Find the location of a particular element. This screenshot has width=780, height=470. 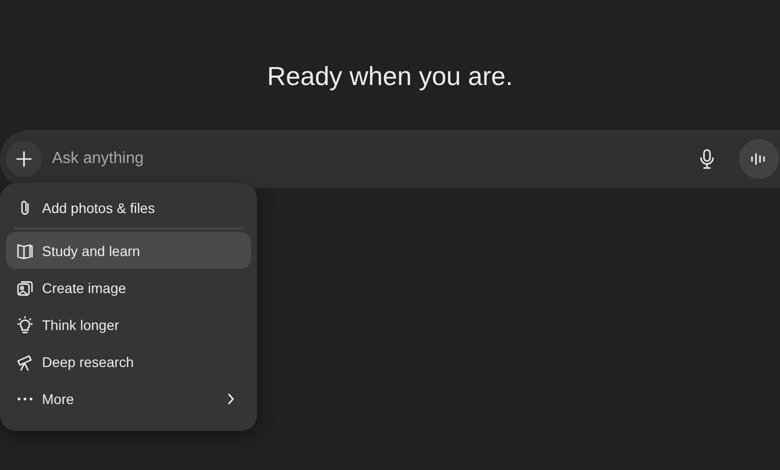

waveform-icon is located at coordinates (759, 159).